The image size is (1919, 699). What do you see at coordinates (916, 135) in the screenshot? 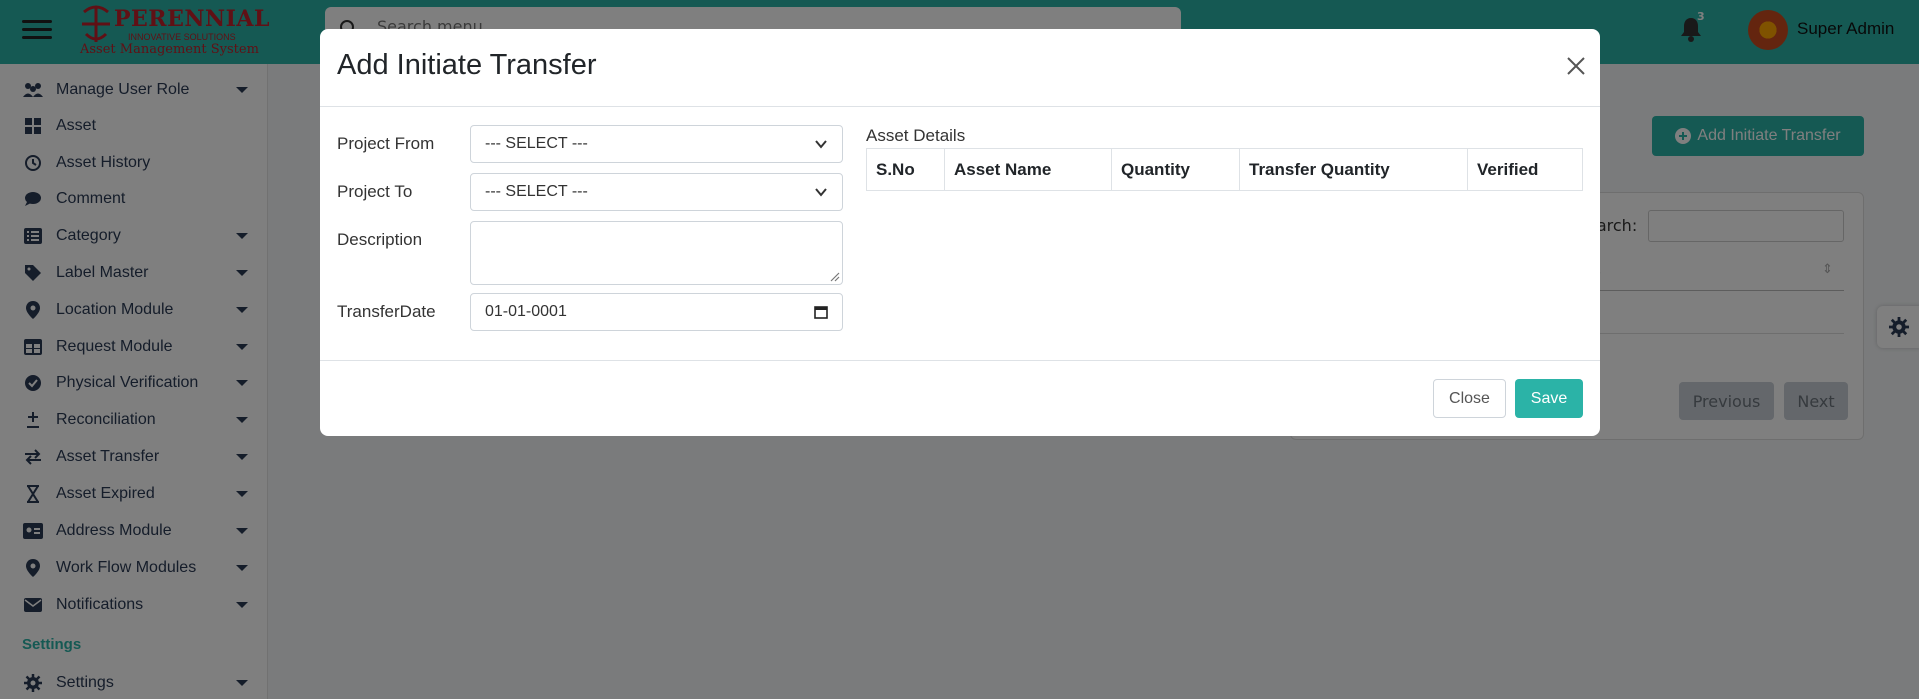
I see `asset-details-title: Asset Details` at bounding box center [916, 135].